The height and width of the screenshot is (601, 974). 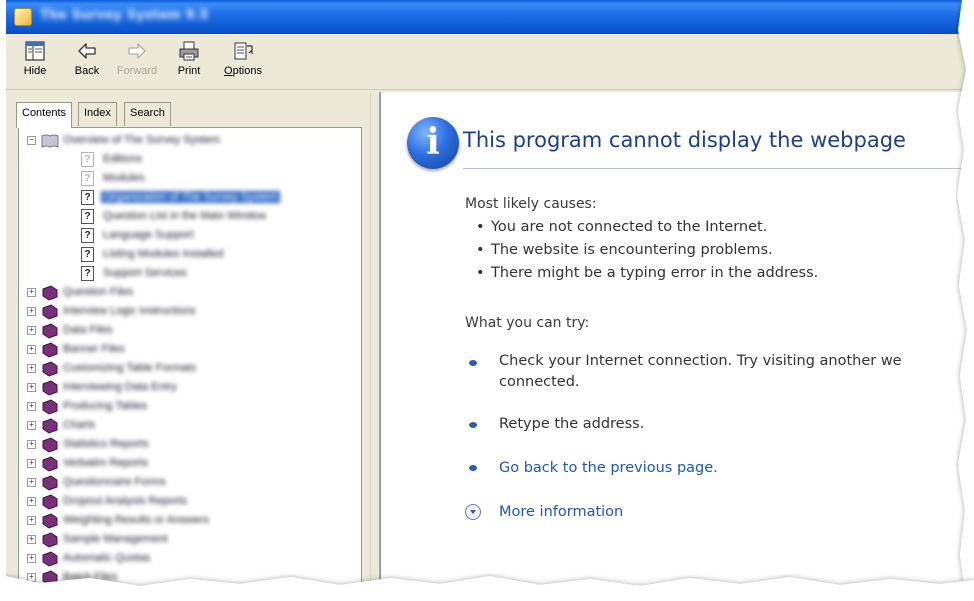 I want to click on tree-book-label: Dropout Analysis Reports, so click(x=125, y=501).